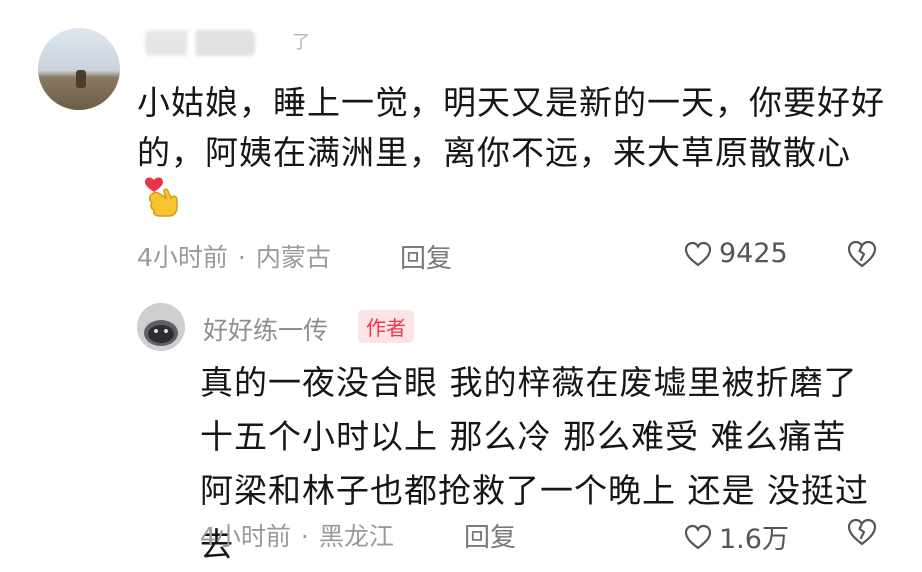  Describe the element at coordinates (182, 257) in the screenshot. I see `comment-time: 4小时前` at that location.